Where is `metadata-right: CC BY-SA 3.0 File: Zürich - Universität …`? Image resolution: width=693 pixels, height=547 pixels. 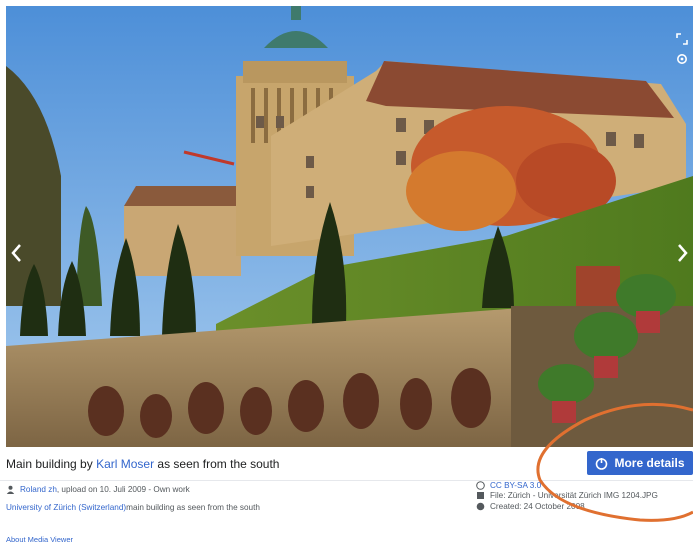 metadata-right: CC BY-SA 3.0 File: Zürich - Universität … is located at coordinates (567, 496).